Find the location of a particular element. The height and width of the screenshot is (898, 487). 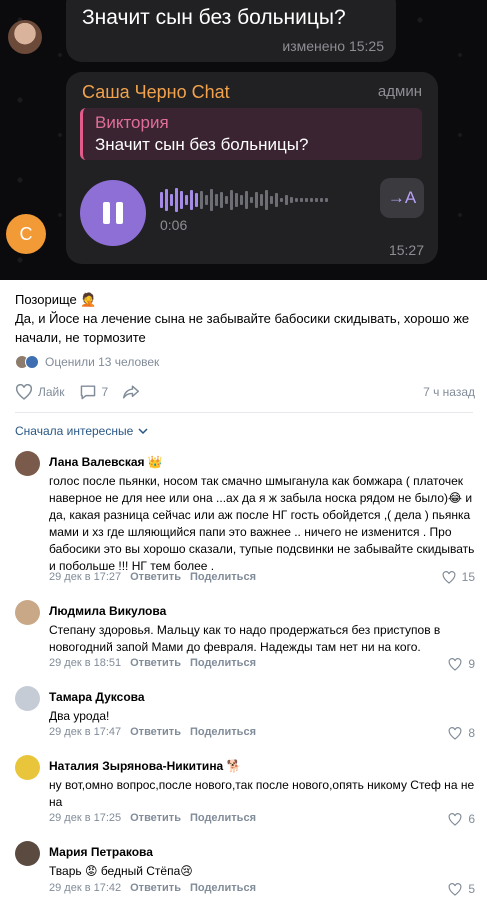

chat-avatar-viktoria is located at coordinates (25, 37).